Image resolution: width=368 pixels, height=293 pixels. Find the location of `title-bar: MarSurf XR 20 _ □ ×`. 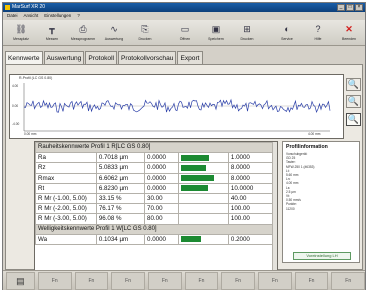

title-bar: MarSurf XR 20 _ □ × is located at coordinates (184, 7).